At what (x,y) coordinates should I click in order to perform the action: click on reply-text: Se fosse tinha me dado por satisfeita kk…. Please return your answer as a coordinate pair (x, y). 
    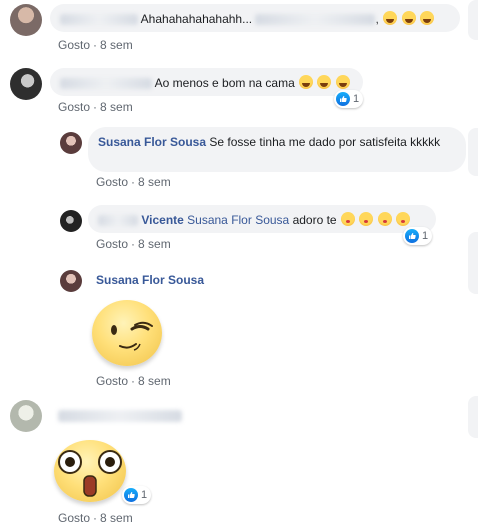
    Looking at the image, I should click on (325, 142).